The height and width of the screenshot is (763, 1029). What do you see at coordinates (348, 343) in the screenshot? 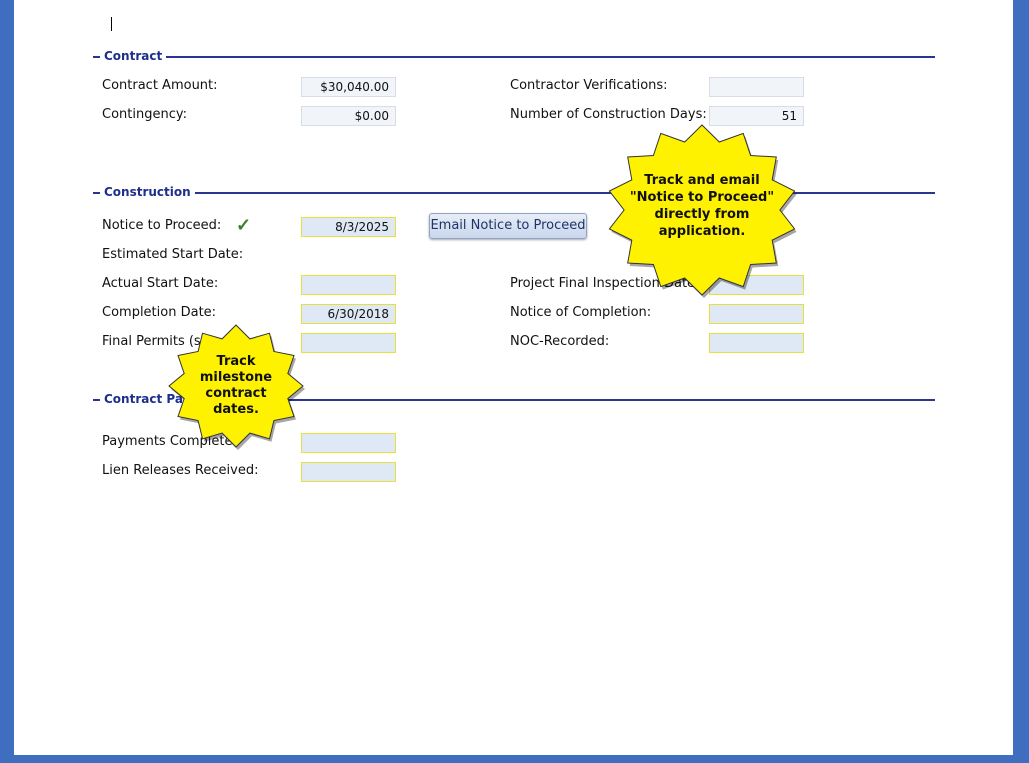
I see `final-permits-field` at bounding box center [348, 343].